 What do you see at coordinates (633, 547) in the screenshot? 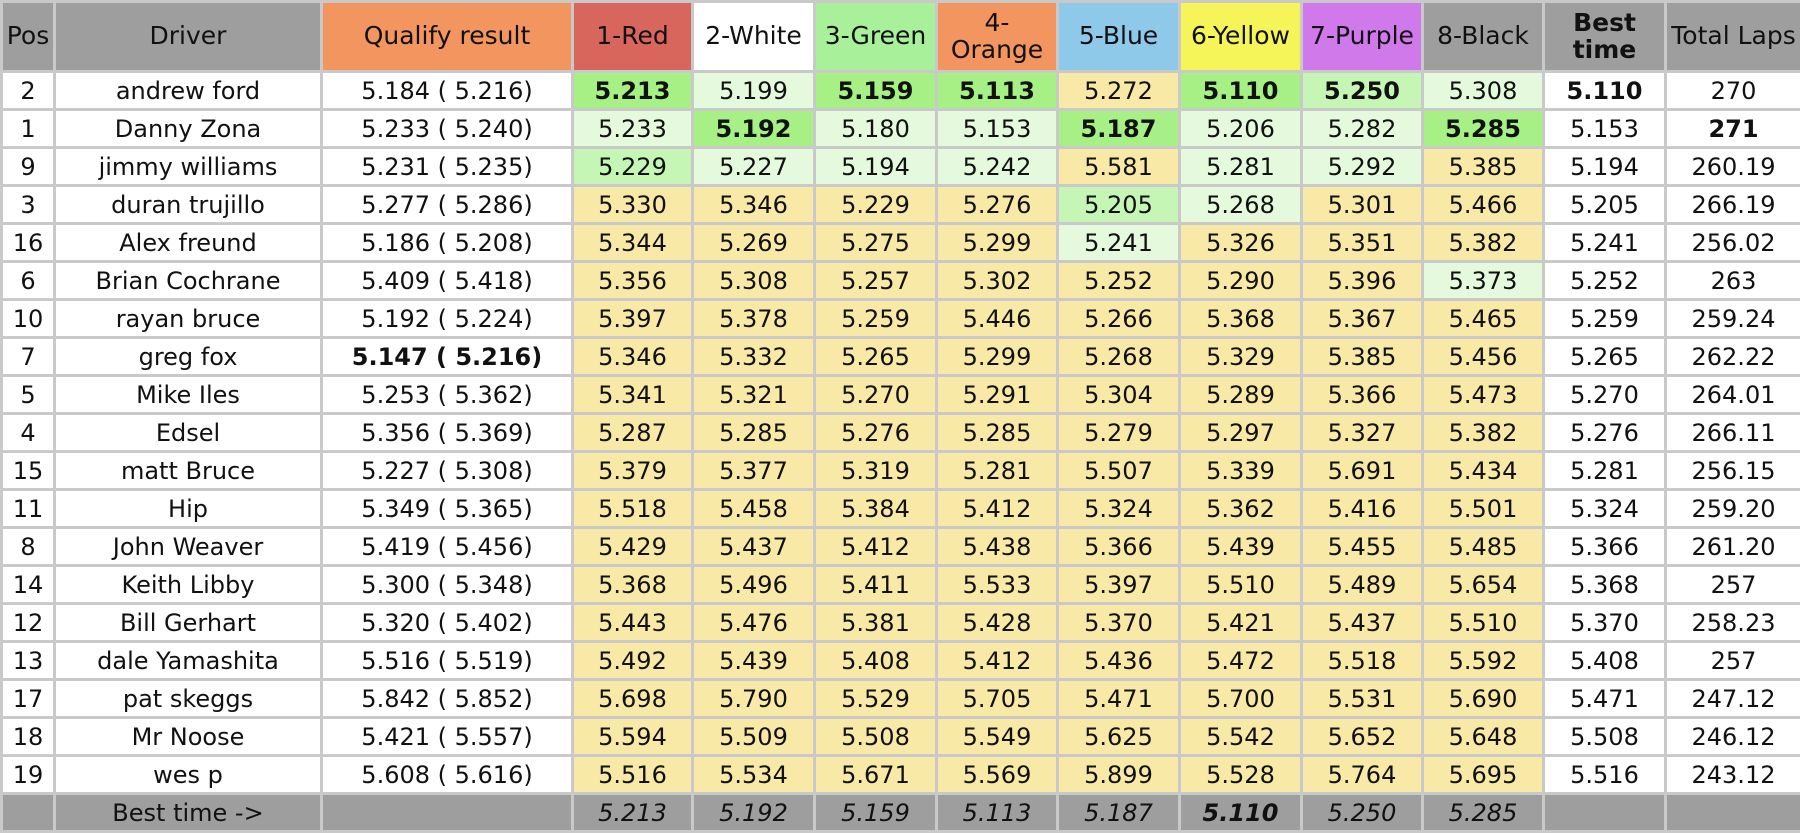
I see `lane-1-cell: 5.429` at bounding box center [633, 547].